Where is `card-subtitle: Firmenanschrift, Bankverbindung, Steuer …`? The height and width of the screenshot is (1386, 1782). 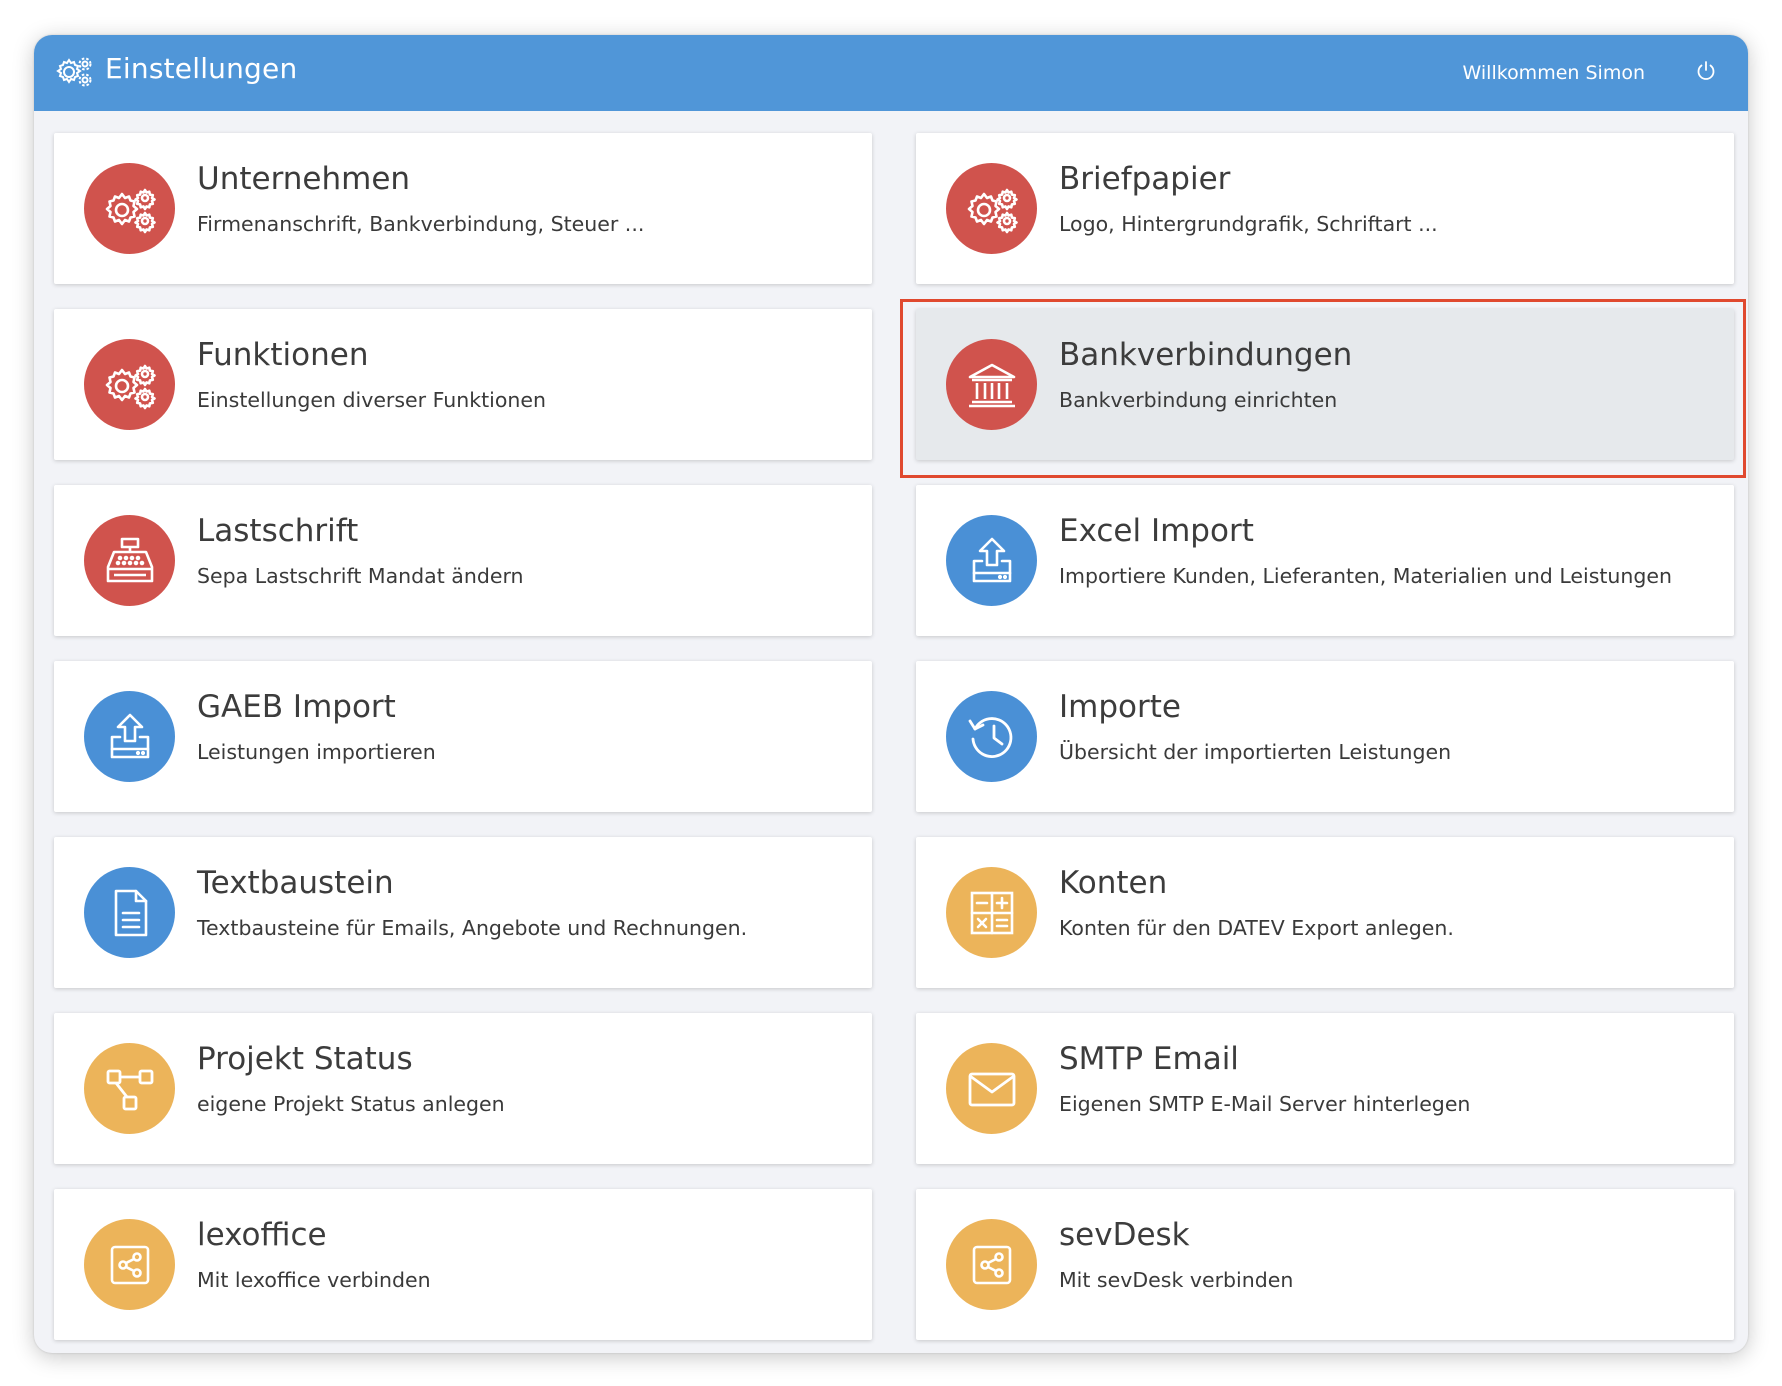 card-subtitle: Firmenanschrift, Bankverbindung, Steuer … is located at coordinates (421, 224).